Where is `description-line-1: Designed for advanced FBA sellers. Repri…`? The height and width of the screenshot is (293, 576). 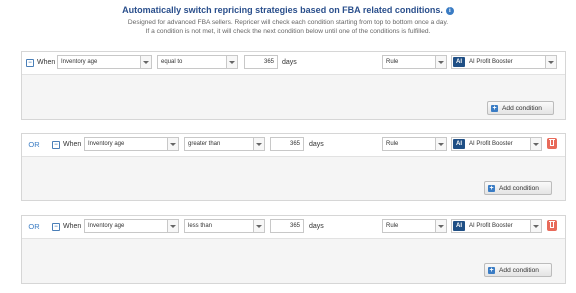 description-line-1: Designed for advanced FBA sellers. Repri… is located at coordinates (288, 22).